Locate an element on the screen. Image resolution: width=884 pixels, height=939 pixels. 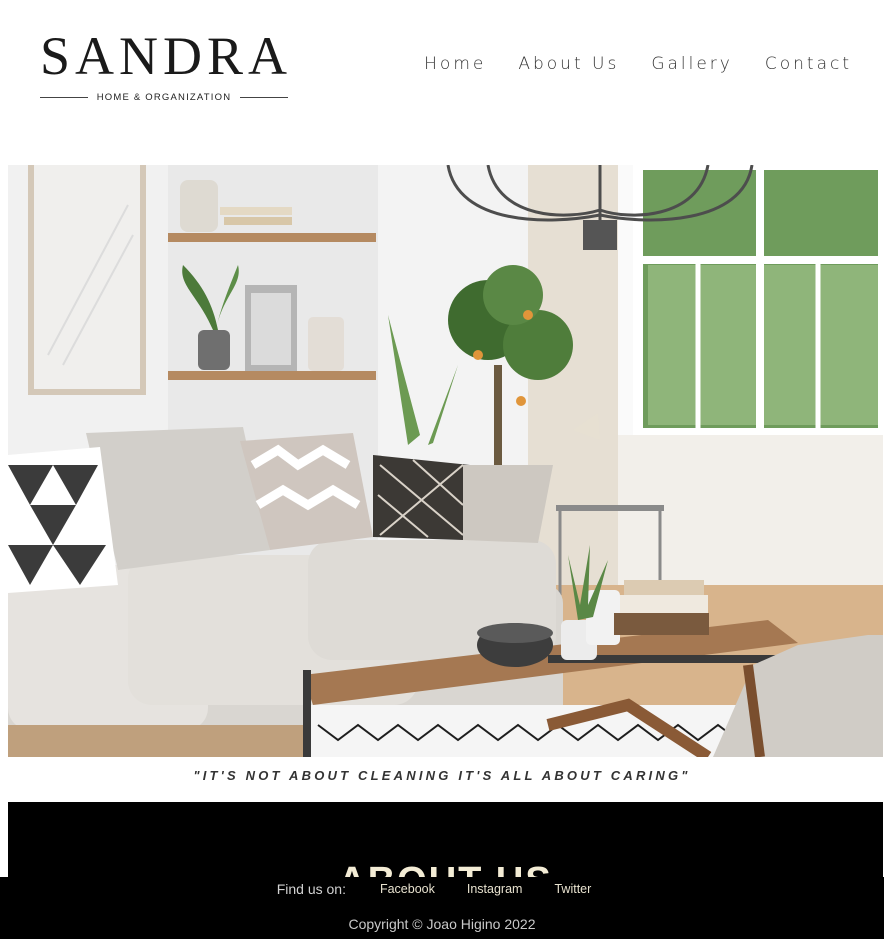
nav-home: Home is located at coordinates (455, 64).